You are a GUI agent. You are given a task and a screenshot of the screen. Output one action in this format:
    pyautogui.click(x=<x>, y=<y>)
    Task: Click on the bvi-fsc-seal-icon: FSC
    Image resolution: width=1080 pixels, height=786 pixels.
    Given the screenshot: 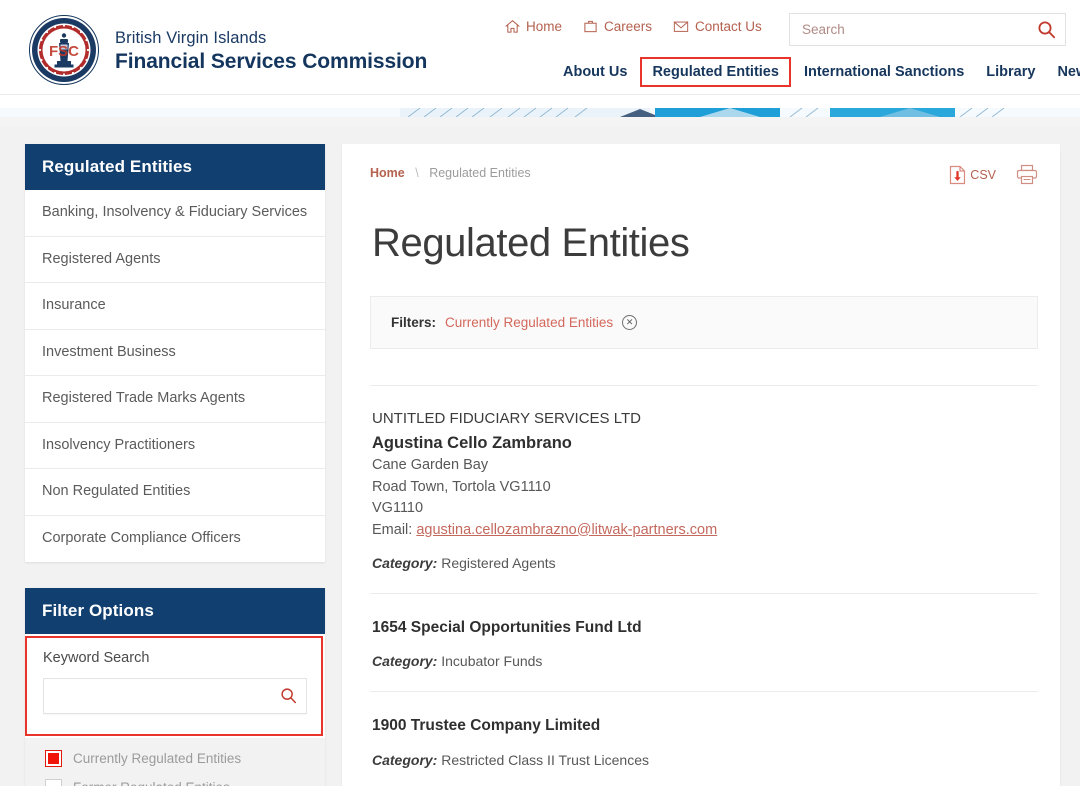 What is the action you would take?
    pyautogui.click(x=64, y=50)
    